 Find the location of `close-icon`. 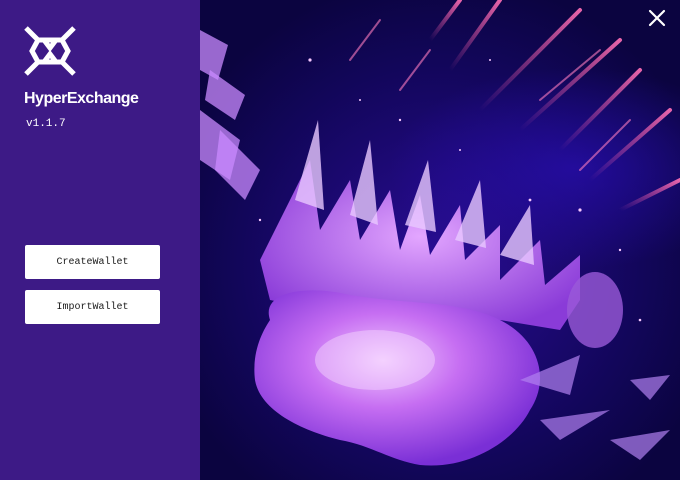

close-icon is located at coordinates (657, 18).